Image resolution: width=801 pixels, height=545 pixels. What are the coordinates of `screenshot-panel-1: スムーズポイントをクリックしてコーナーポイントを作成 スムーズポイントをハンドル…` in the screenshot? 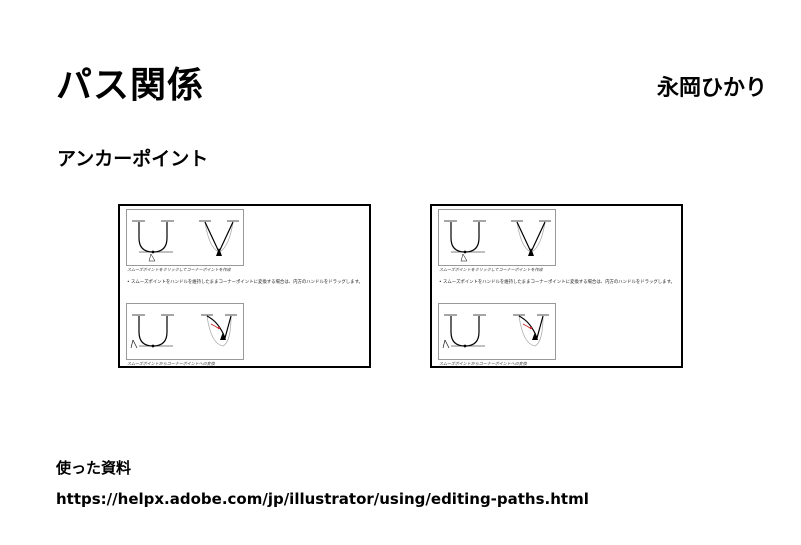 It's located at (244, 286).